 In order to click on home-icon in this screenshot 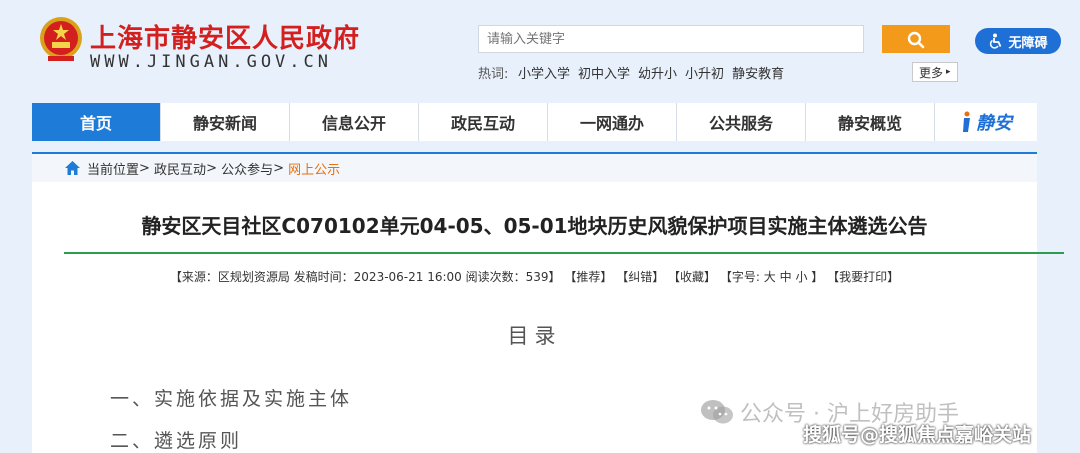, I will do `click(72, 168)`.